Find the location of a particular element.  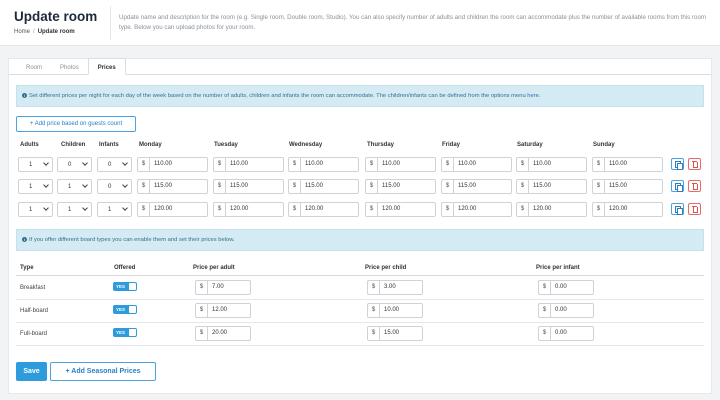

price-input-saturday: $120.00 is located at coordinates (551, 209).